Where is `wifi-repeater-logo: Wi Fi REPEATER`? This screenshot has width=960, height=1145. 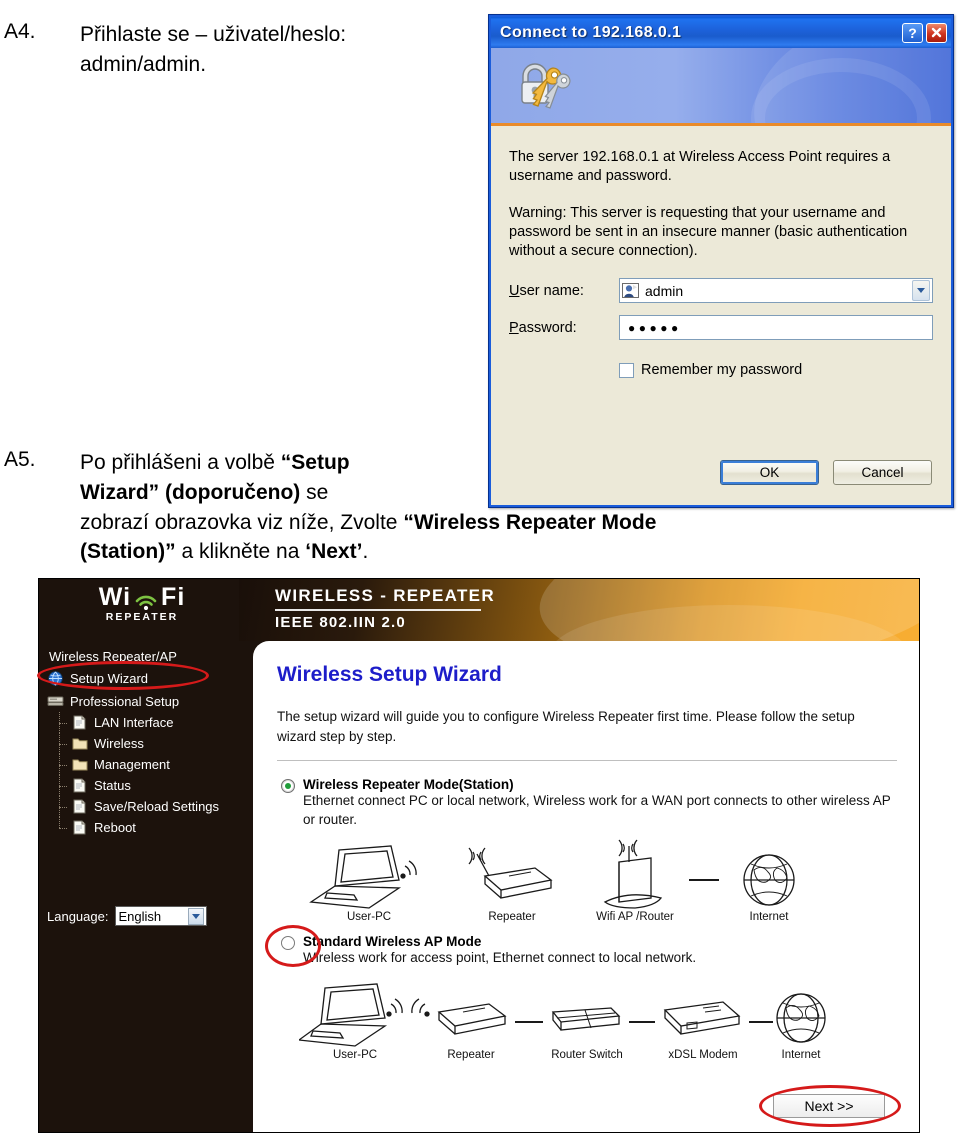 wifi-repeater-logo: Wi Fi REPEATER is located at coordinates (142, 603).